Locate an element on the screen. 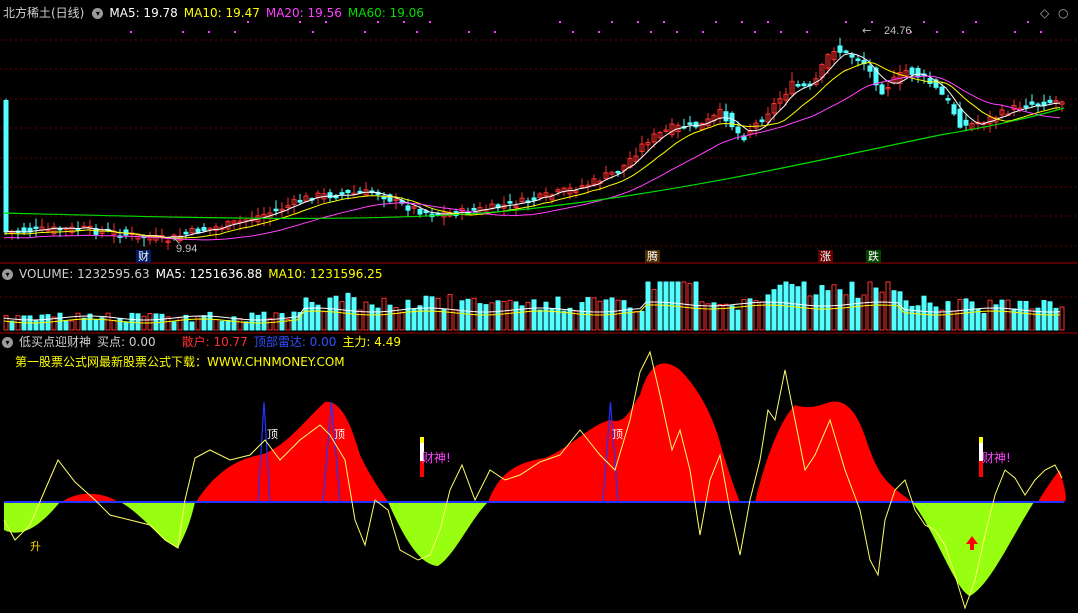 Image resolution: width=1078 pixels, height=613 pixels. teng-tag: 腾 is located at coordinates (652, 256).